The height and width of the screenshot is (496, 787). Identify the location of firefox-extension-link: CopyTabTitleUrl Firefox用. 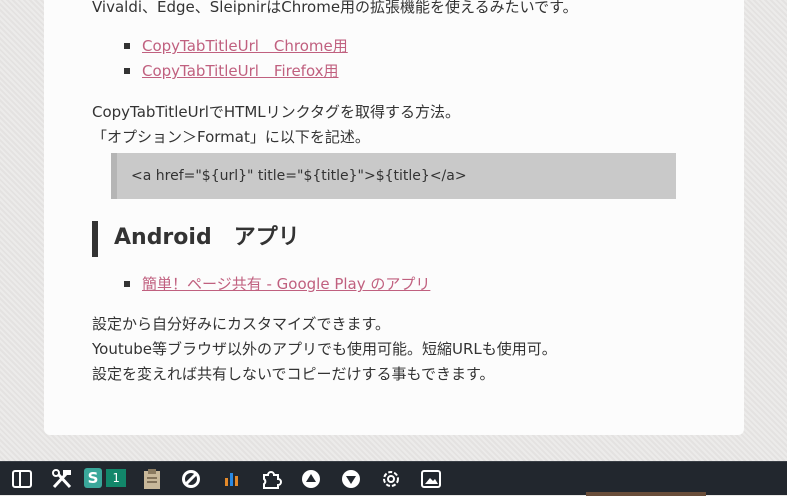
(240, 71).